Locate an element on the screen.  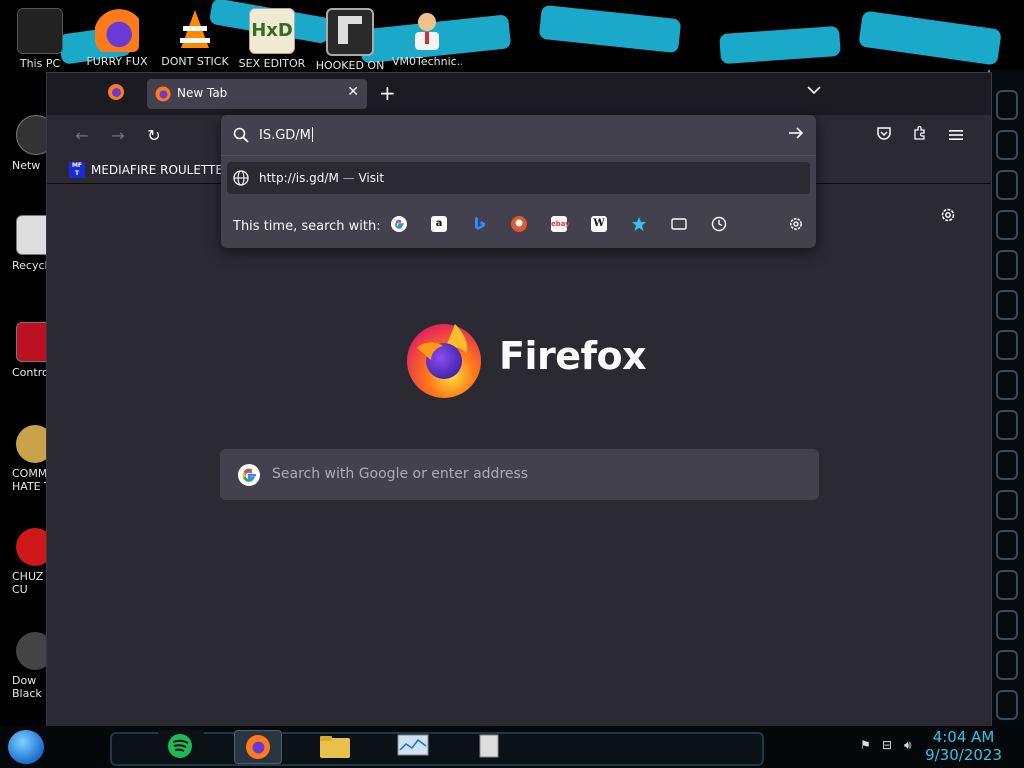
clock-time: 4:04 AM is located at coordinates (963, 737).